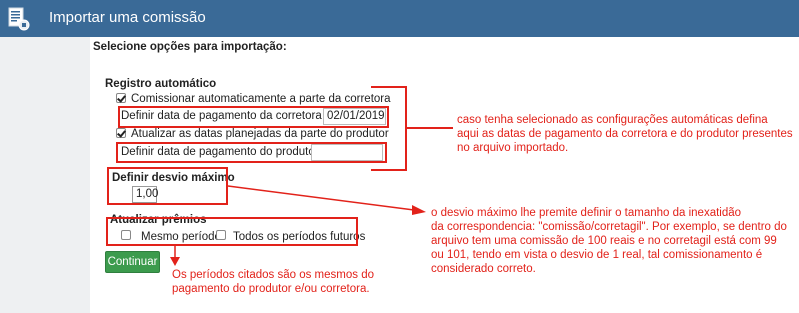 The width and height of the screenshot is (799, 313). I want to click on desvio-highlight, so click(167, 186).